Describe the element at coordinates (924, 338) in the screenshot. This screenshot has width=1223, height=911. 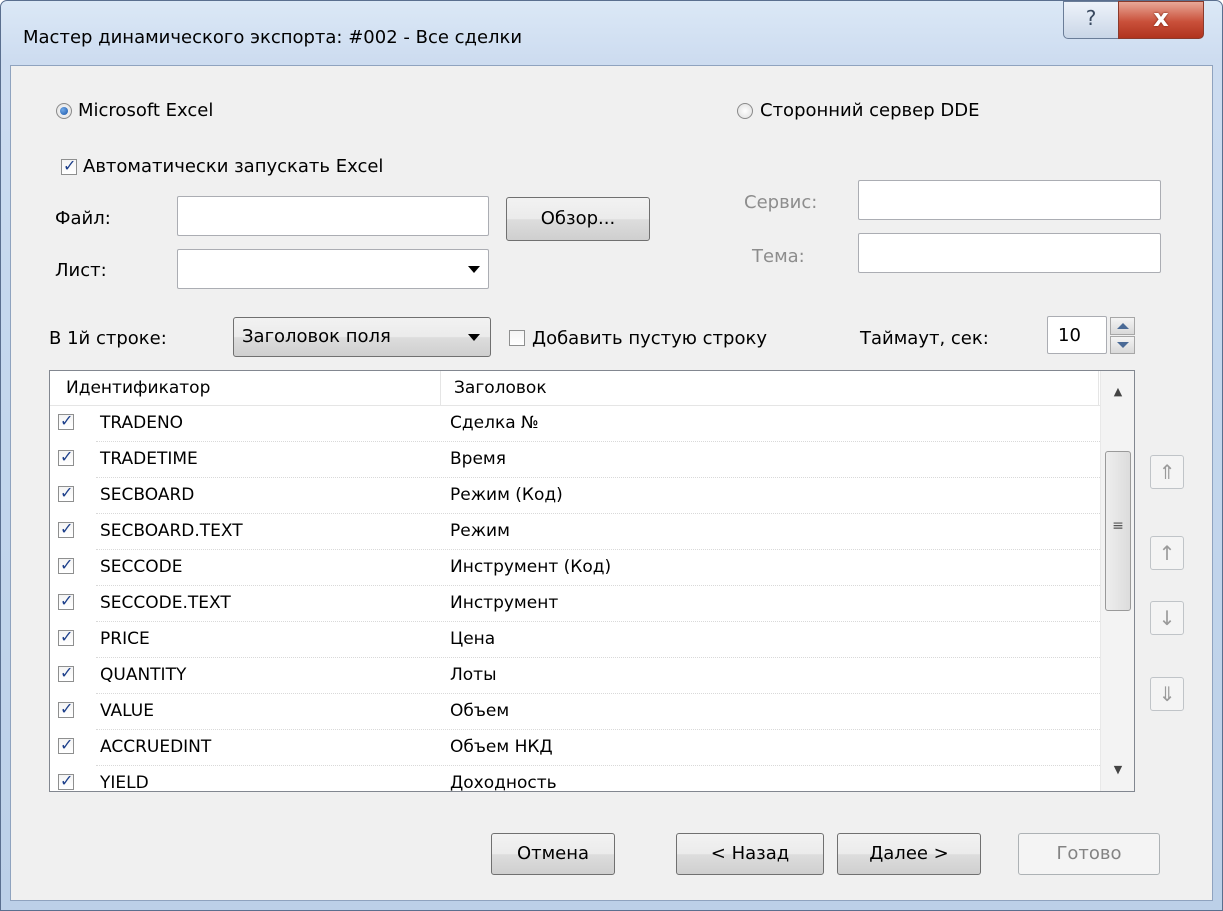
I see `timeout-label: Таймаут, сек:` at that location.